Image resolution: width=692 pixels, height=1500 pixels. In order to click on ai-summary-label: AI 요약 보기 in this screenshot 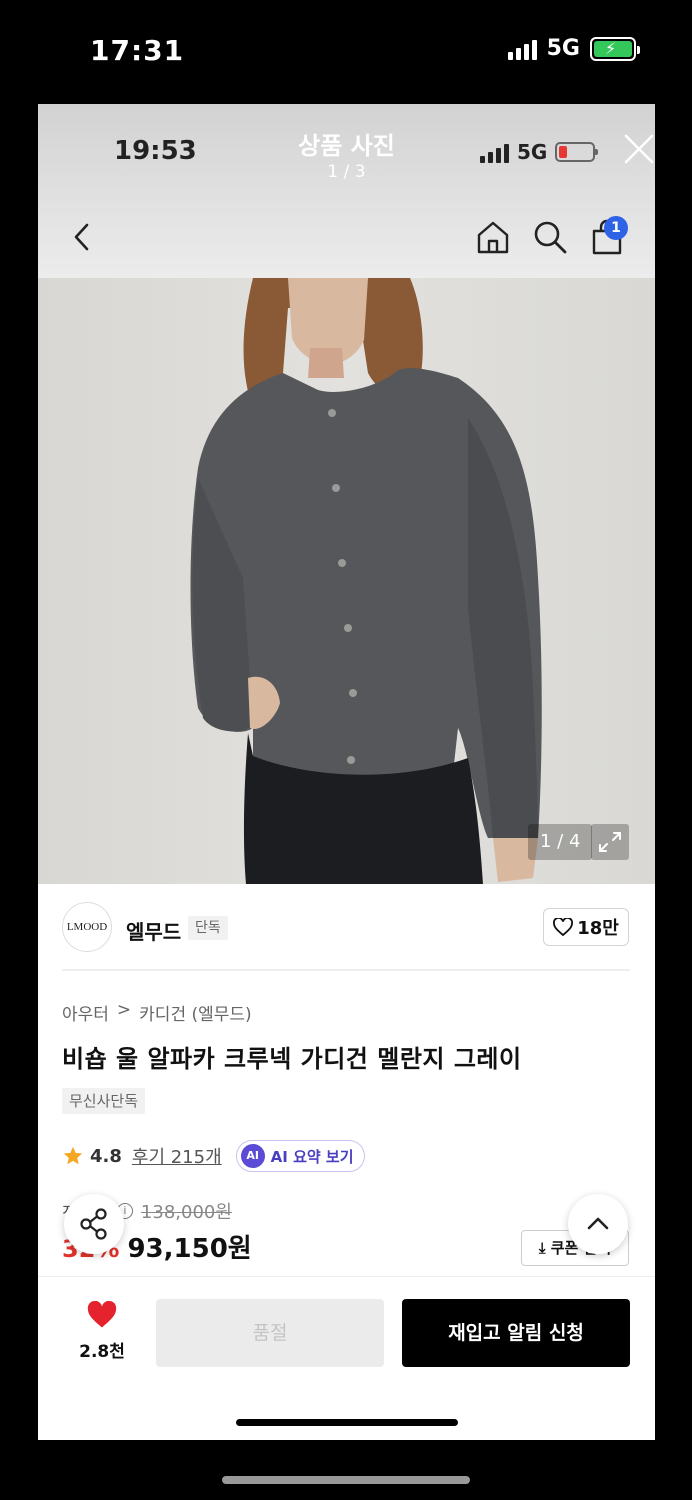, I will do `click(312, 1156)`.